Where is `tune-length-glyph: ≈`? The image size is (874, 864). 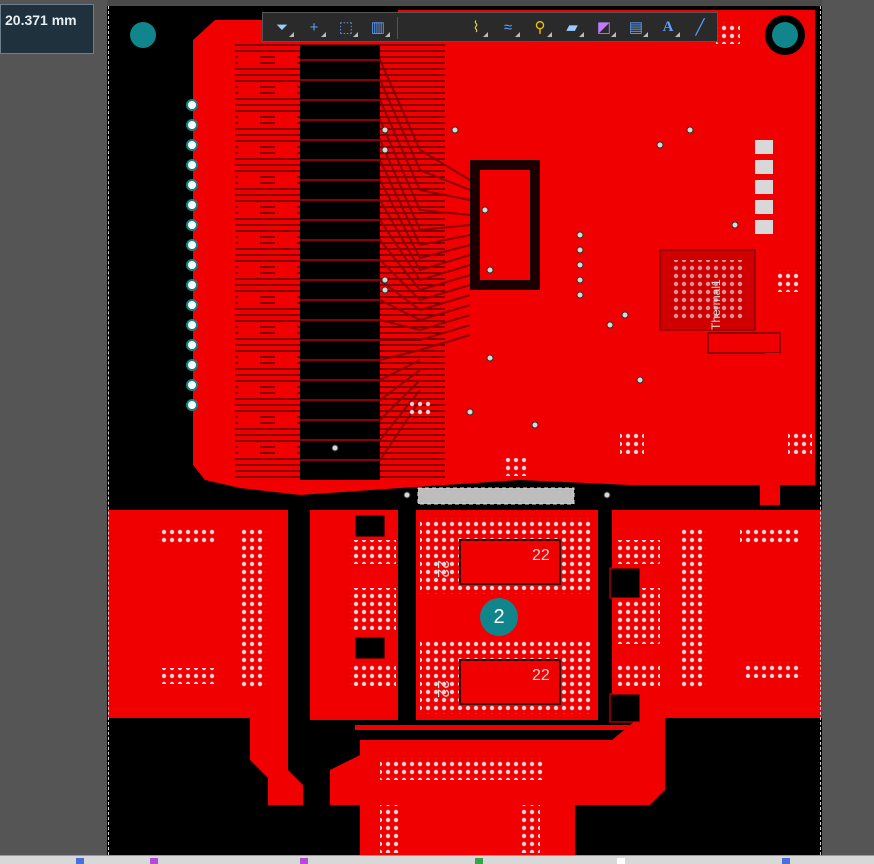
tune-length-glyph: ≈ is located at coordinates (508, 27).